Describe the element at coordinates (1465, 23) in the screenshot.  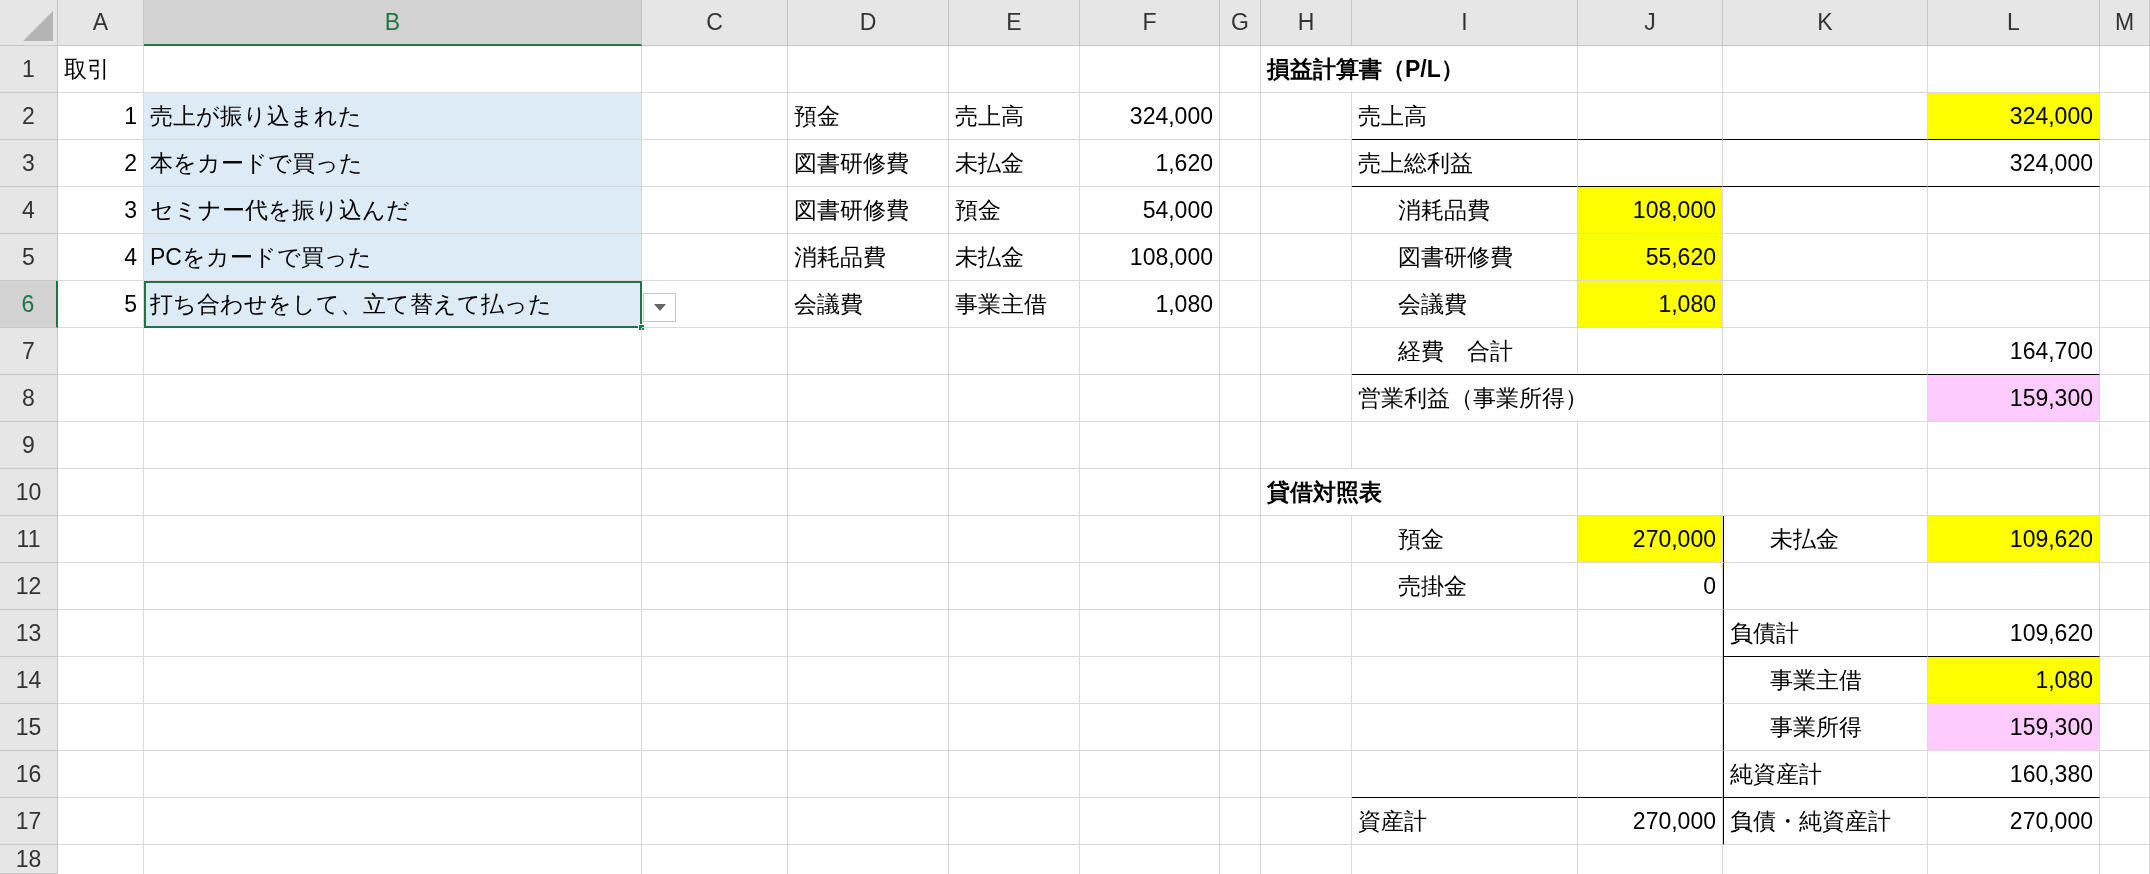
I see `column-header: I` at that location.